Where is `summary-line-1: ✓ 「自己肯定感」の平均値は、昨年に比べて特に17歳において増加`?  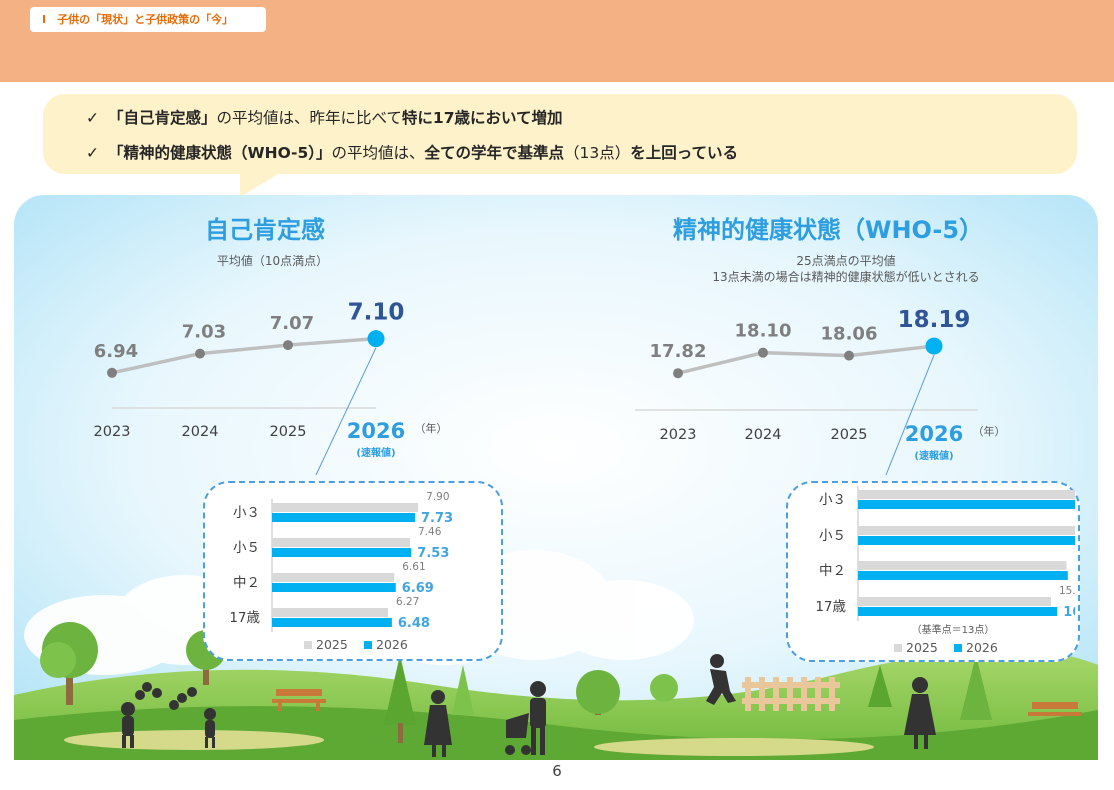 summary-line-1: ✓ 「自己肯定感」の平均値は、昨年に比べて特に17歳において増加 is located at coordinates (324, 117).